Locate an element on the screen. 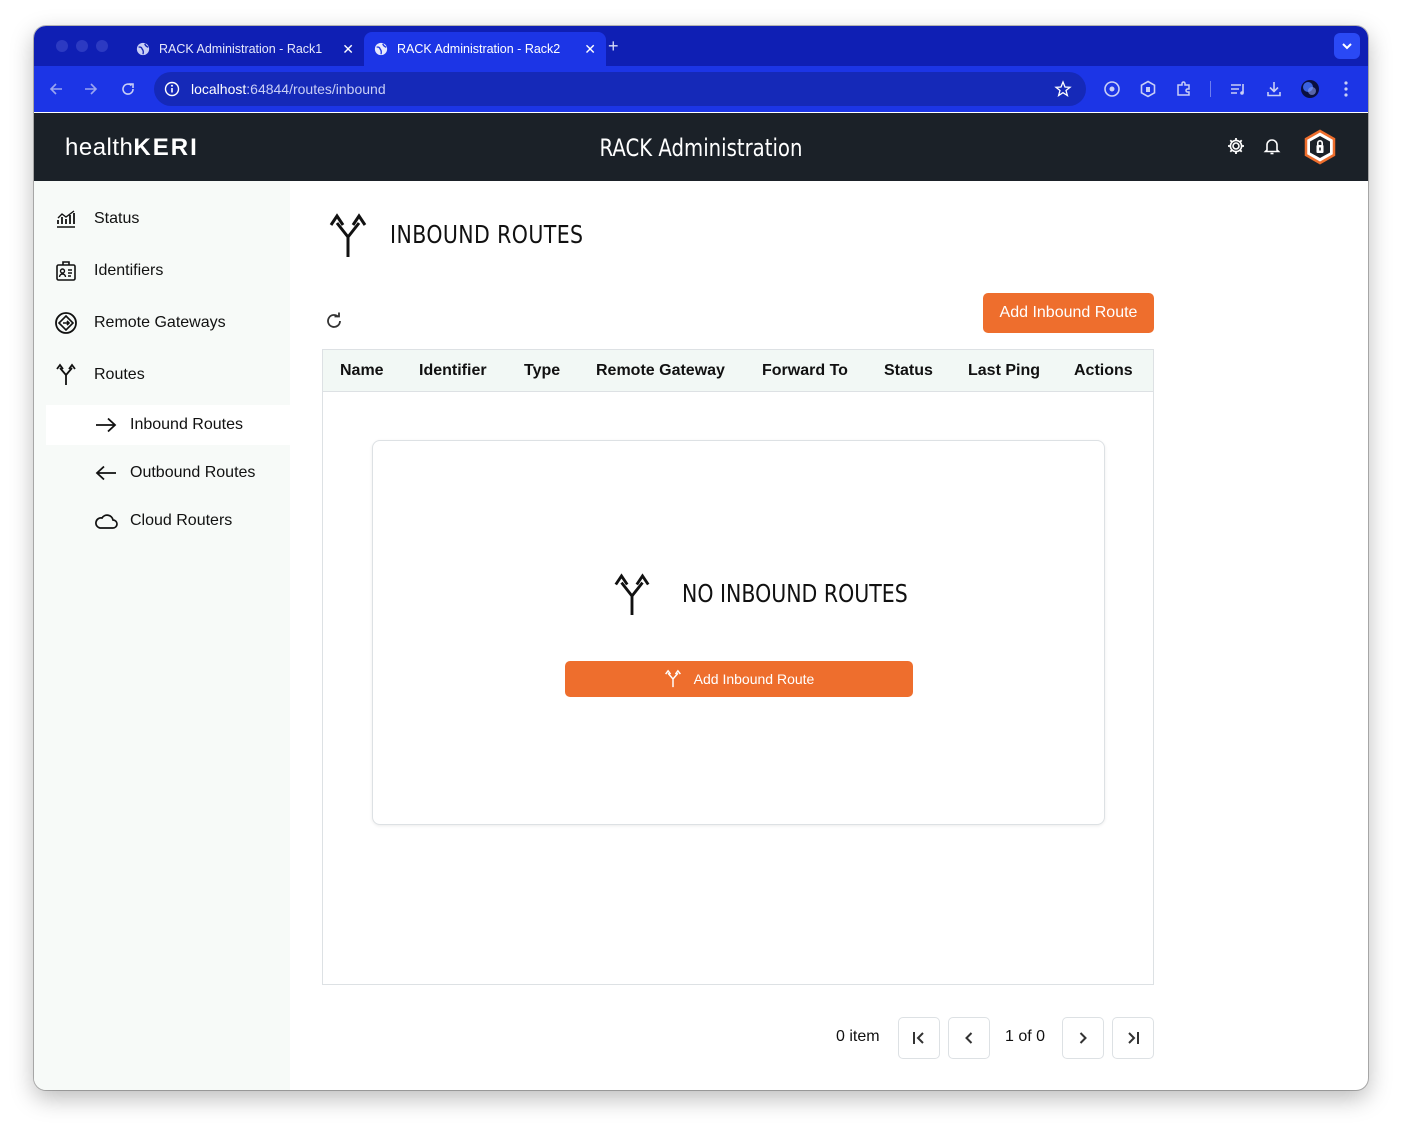  bell-icon is located at coordinates (1272, 147).